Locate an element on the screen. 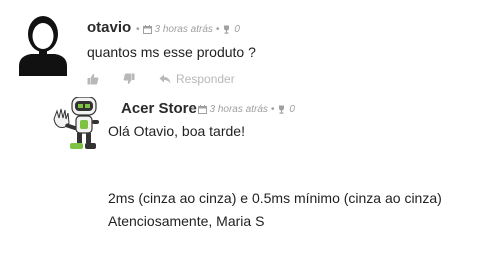 This screenshot has width=500, height=261. dislike-button is located at coordinates (129, 79).